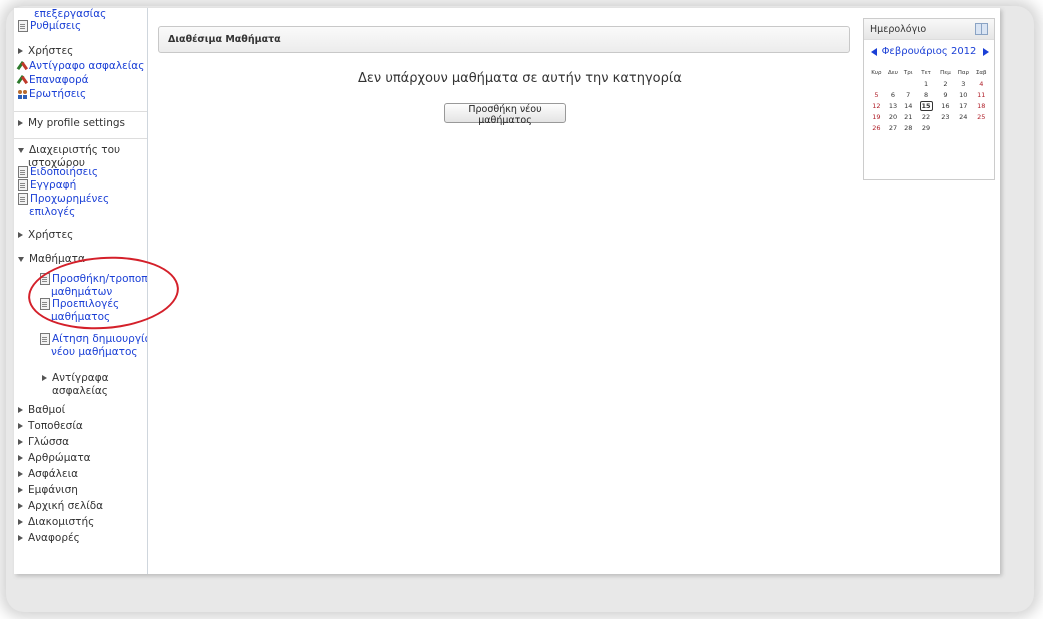  I want to click on available-courses-header: Διαθέσιμα Μαθήματα, so click(504, 39).